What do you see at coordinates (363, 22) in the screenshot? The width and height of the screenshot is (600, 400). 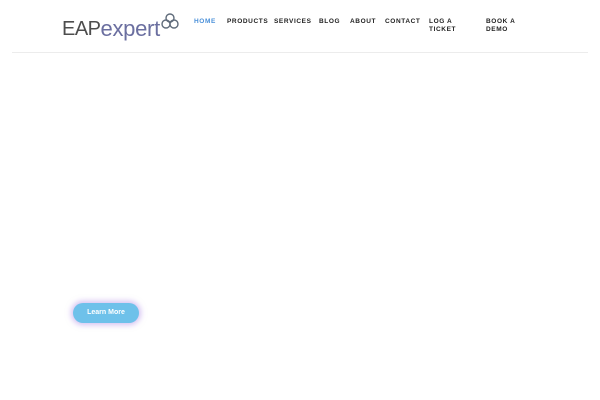 I see `nav-item-about: ABOUT` at bounding box center [363, 22].